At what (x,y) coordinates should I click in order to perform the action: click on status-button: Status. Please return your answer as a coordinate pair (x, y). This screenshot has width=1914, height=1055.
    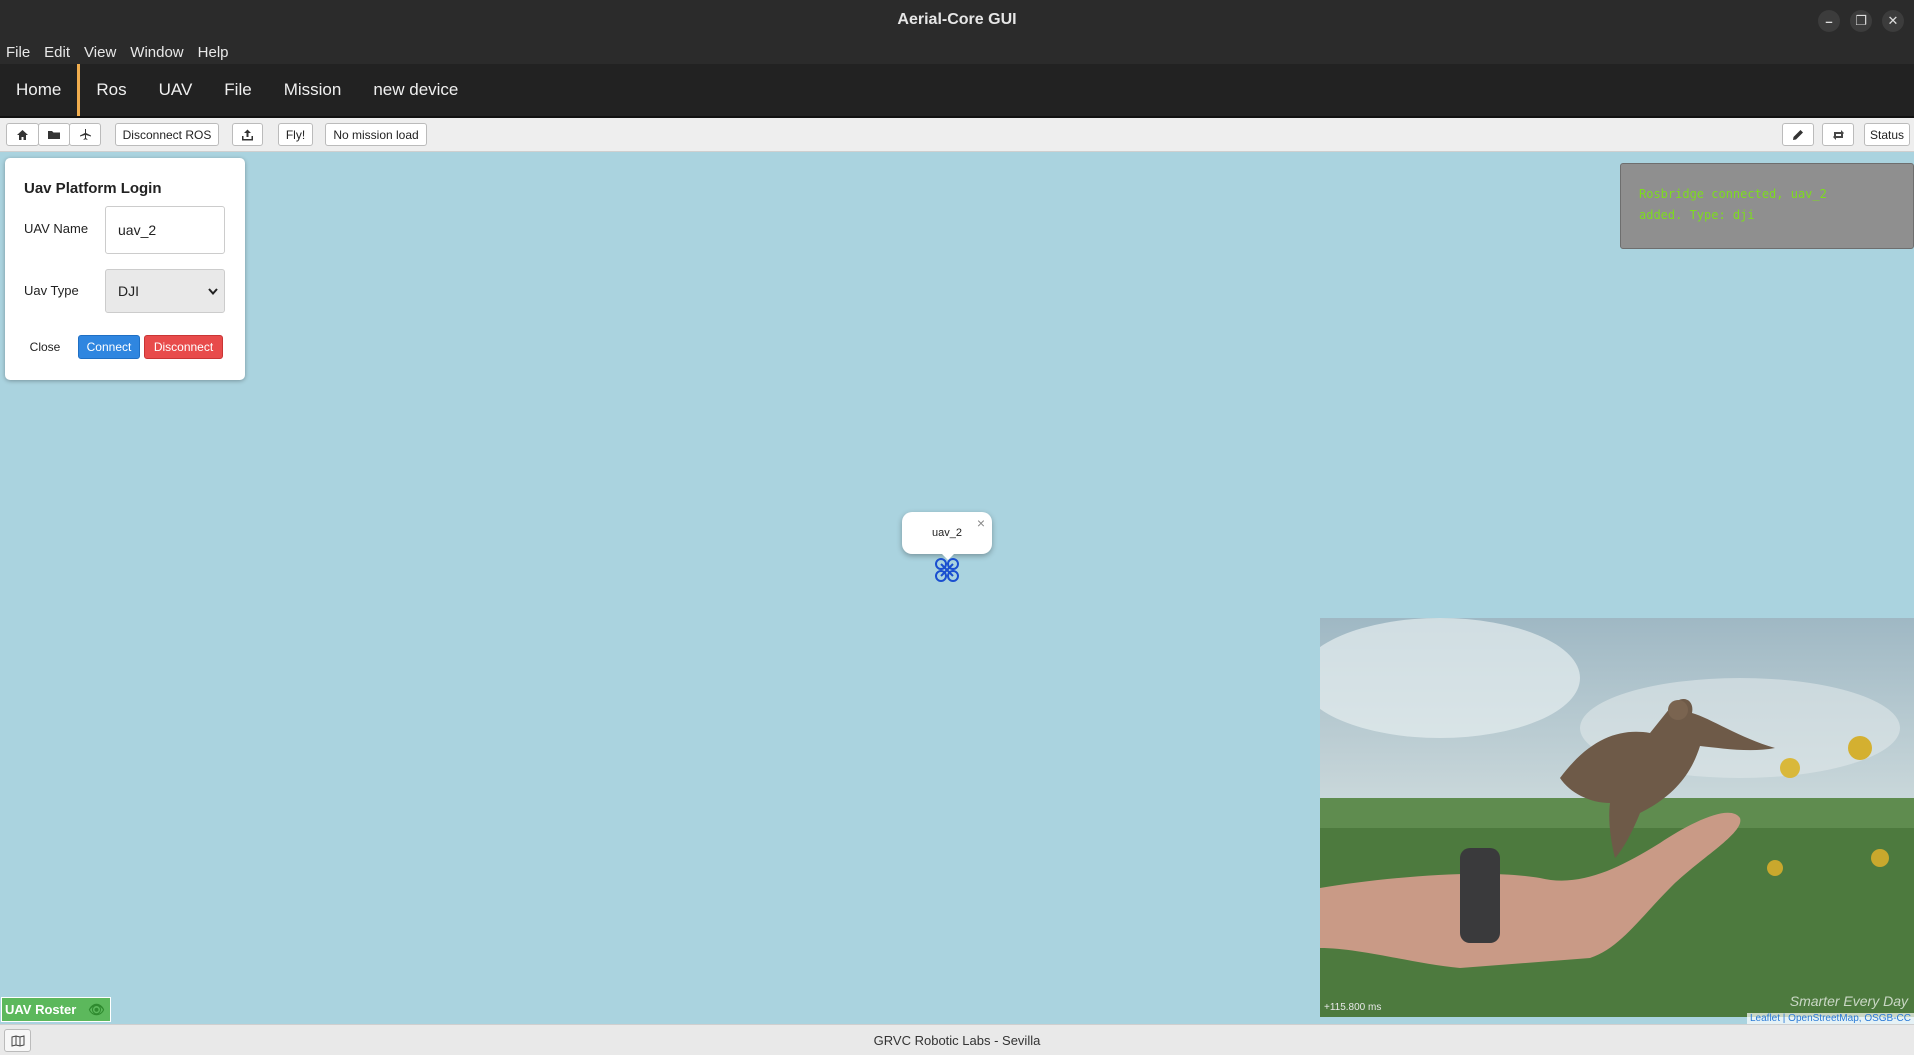
    Looking at the image, I should click on (1887, 134).